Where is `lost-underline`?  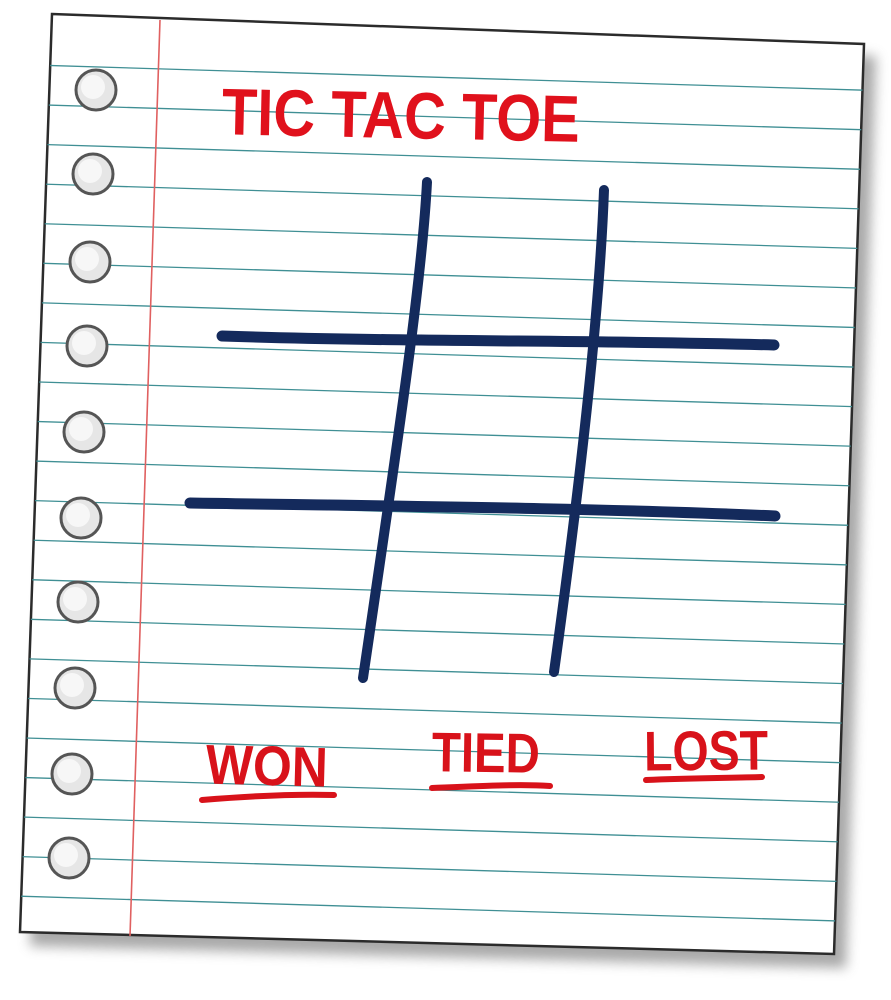 lost-underline is located at coordinates (704, 778).